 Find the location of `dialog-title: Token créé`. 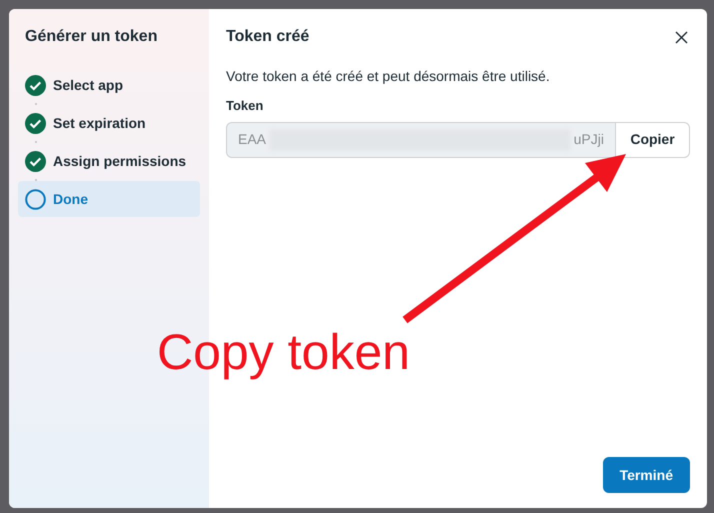

dialog-title: Token créé is located at coordinates (268, 37).